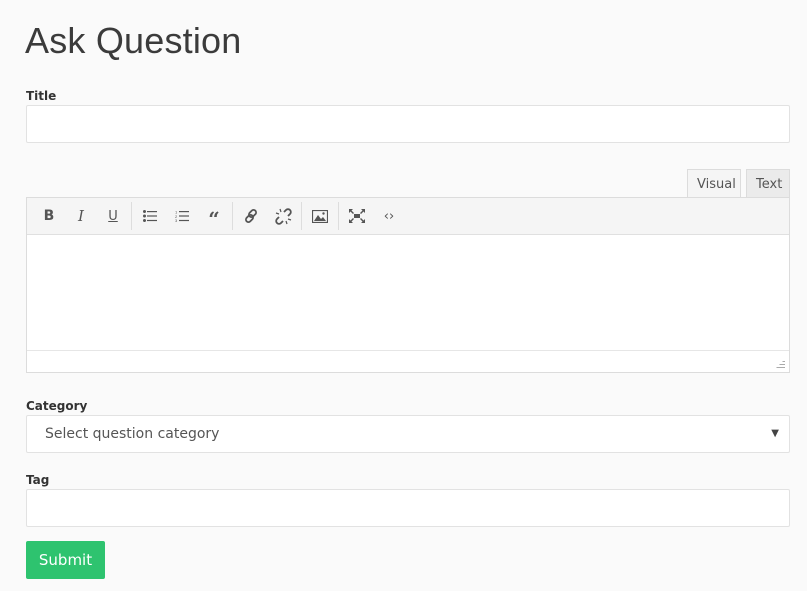  I want to click on svg-text: 3, so click(176, 220).